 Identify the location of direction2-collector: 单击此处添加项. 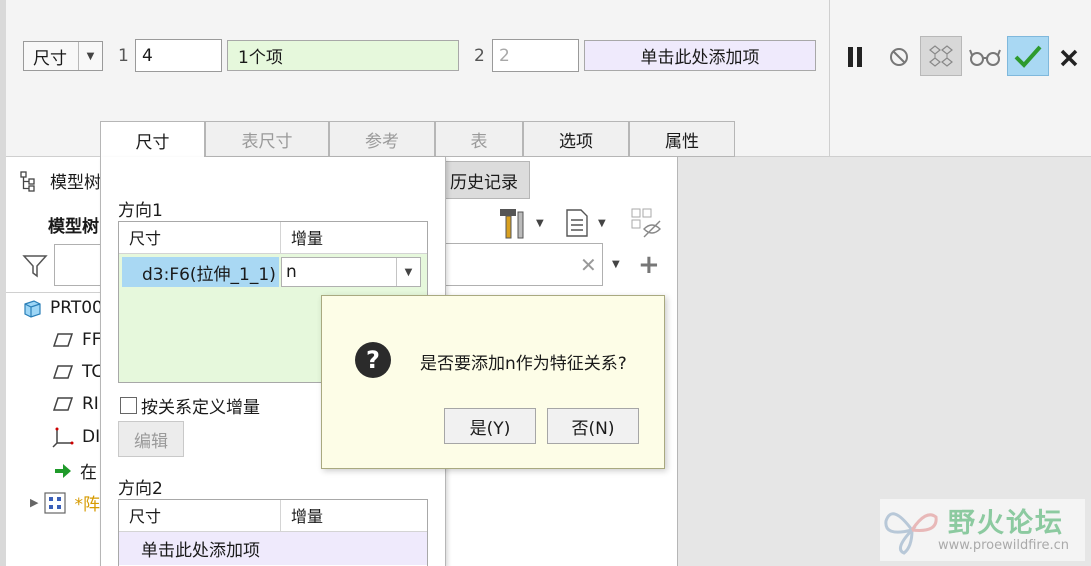
(700, 55).